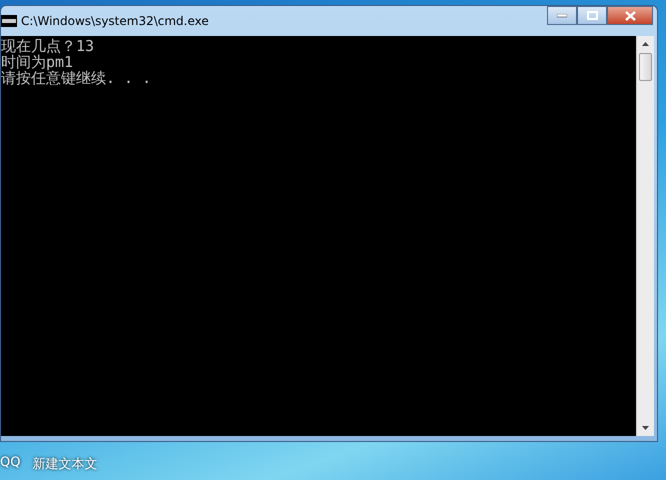  What do you see at coordinates (645, 236) in the screenshot?
I see `vertical-scrollbar` at bounding box center [645, 236].